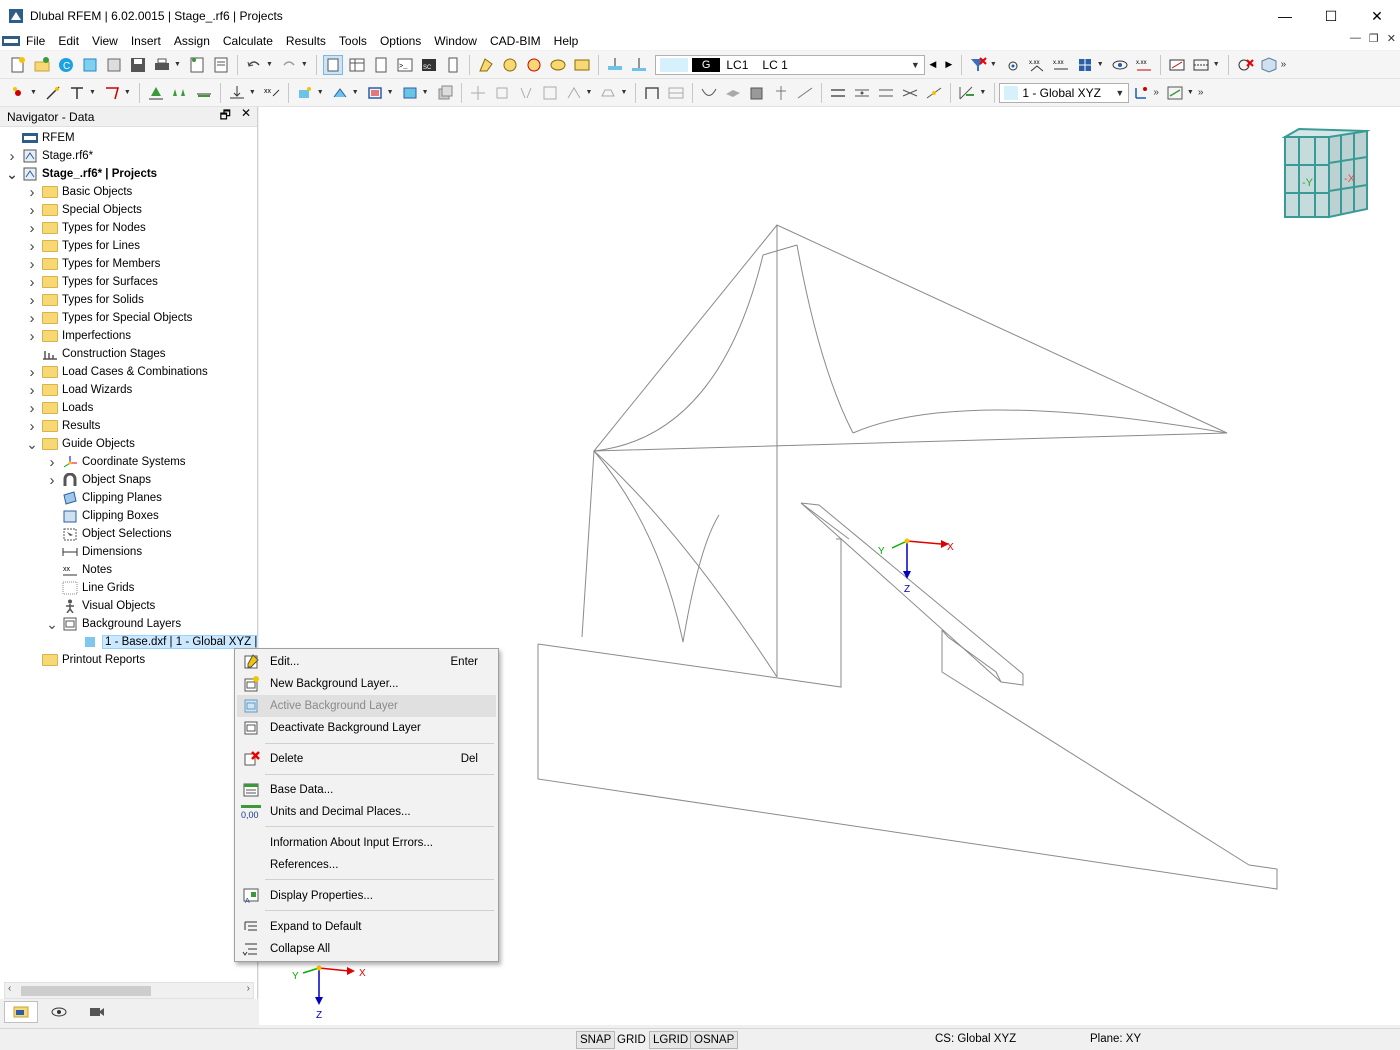  Describe the element at coordinates (114, 65) in the screenshot. I see `print-preview-icon` at that location.